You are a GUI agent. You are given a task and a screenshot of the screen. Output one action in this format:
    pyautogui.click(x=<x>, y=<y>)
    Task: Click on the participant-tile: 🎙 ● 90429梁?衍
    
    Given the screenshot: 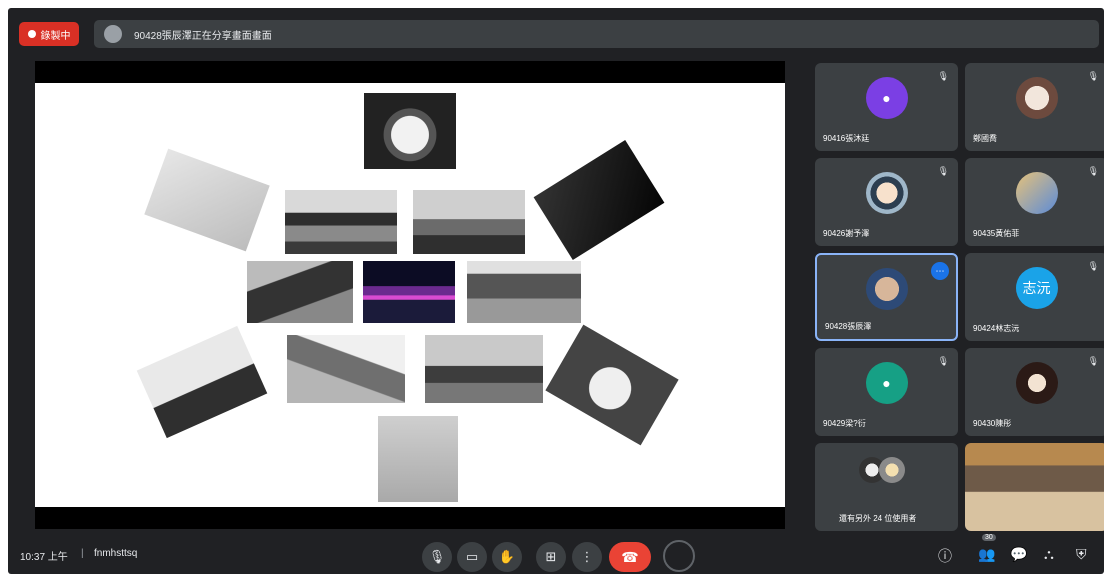 What is the action you would take?
    pyautogui.click(x=886, y=392)
    